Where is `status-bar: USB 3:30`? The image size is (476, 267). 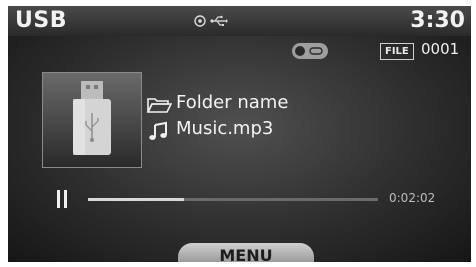
status-bar: USB 3:30 is located at coordinates (239, 21).